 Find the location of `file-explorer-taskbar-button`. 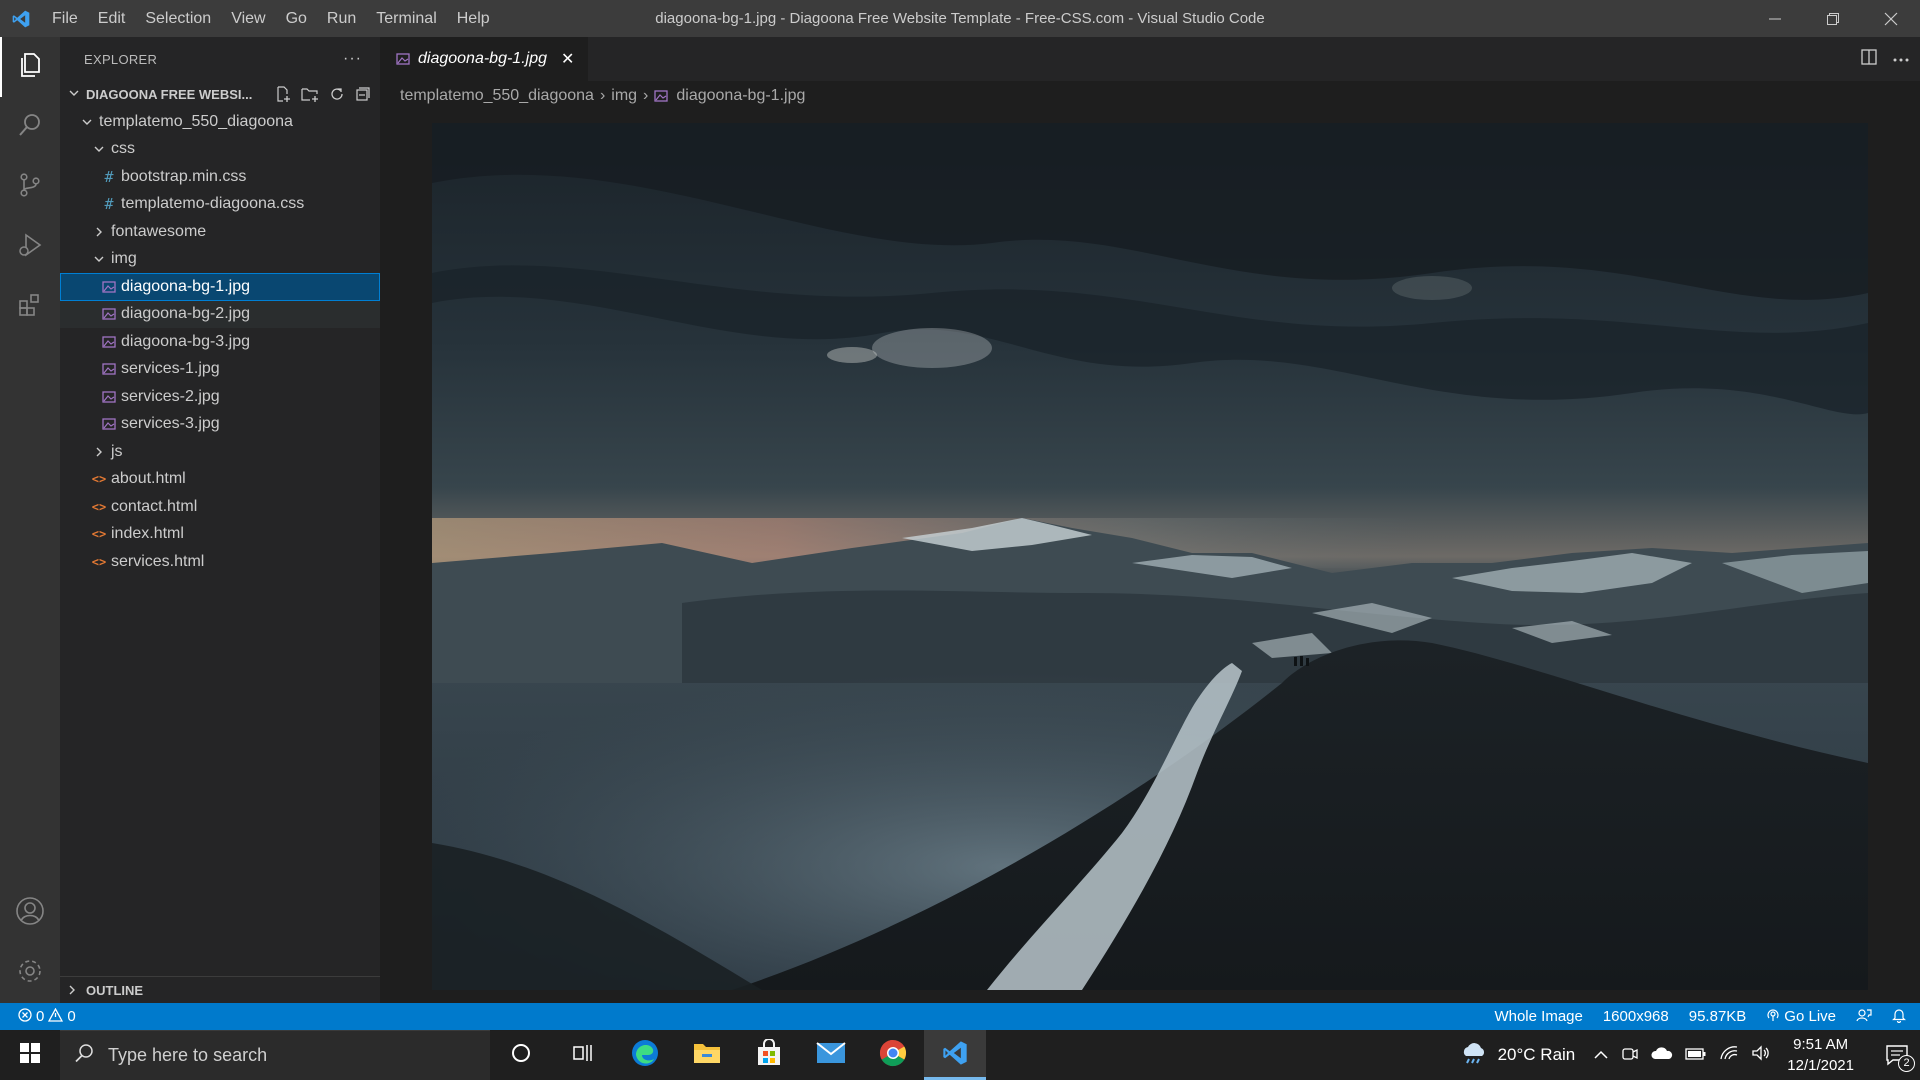

file-explorer-taskbar-button is located at coordinates (707, 1055).